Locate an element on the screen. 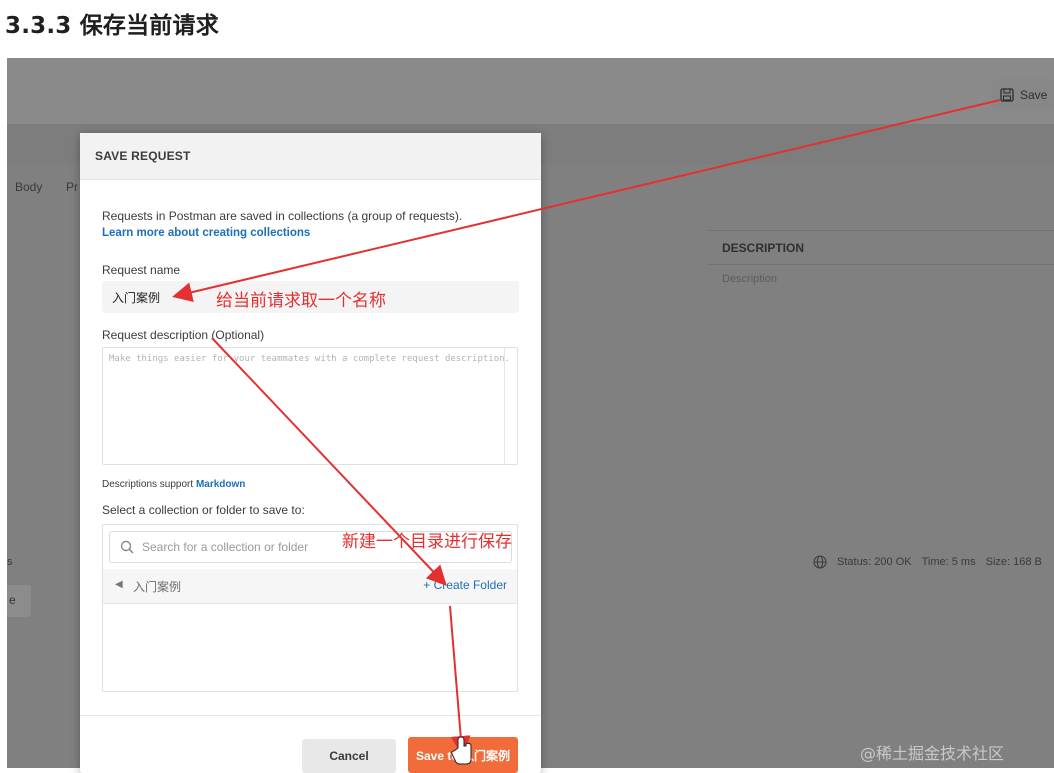 The width and height of the screenshot is (1054, 773). tab-body: Body is located at coordinates (28, 187).